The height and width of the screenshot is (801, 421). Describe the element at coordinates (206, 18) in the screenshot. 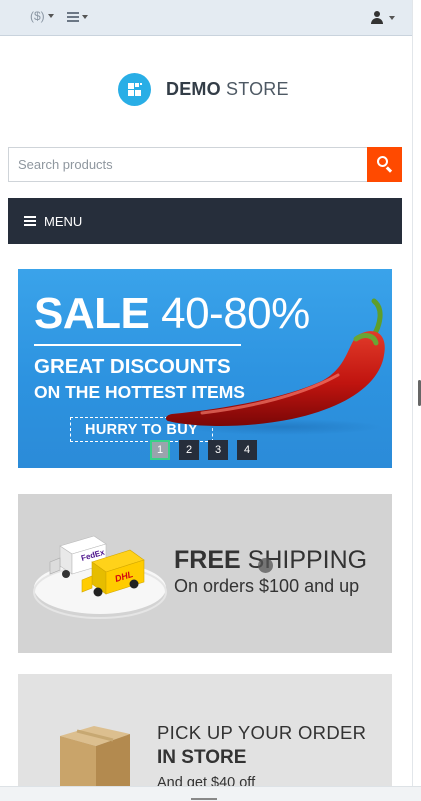

I see `top-bar: ($)` at that location.